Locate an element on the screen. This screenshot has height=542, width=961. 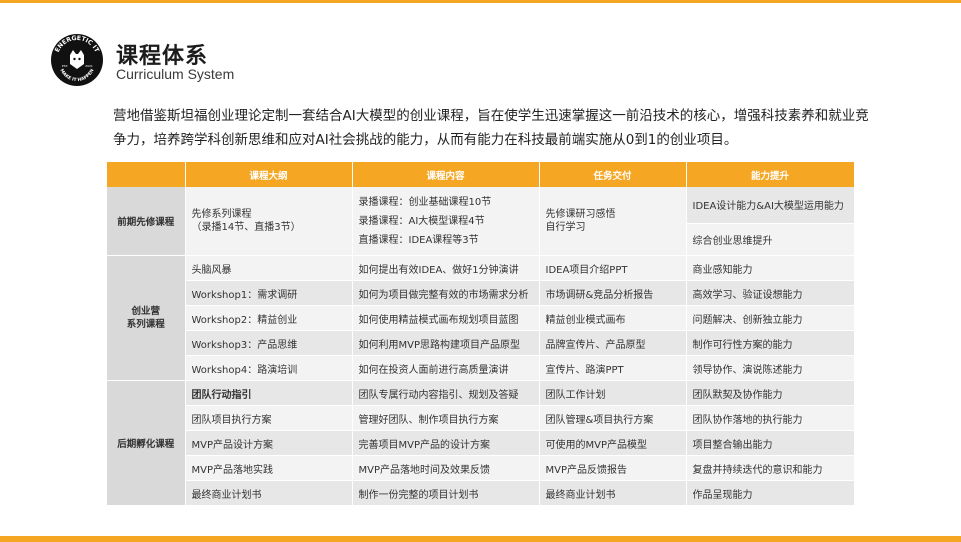
header-content: 课程内容 is located at coordinates (446, 174).